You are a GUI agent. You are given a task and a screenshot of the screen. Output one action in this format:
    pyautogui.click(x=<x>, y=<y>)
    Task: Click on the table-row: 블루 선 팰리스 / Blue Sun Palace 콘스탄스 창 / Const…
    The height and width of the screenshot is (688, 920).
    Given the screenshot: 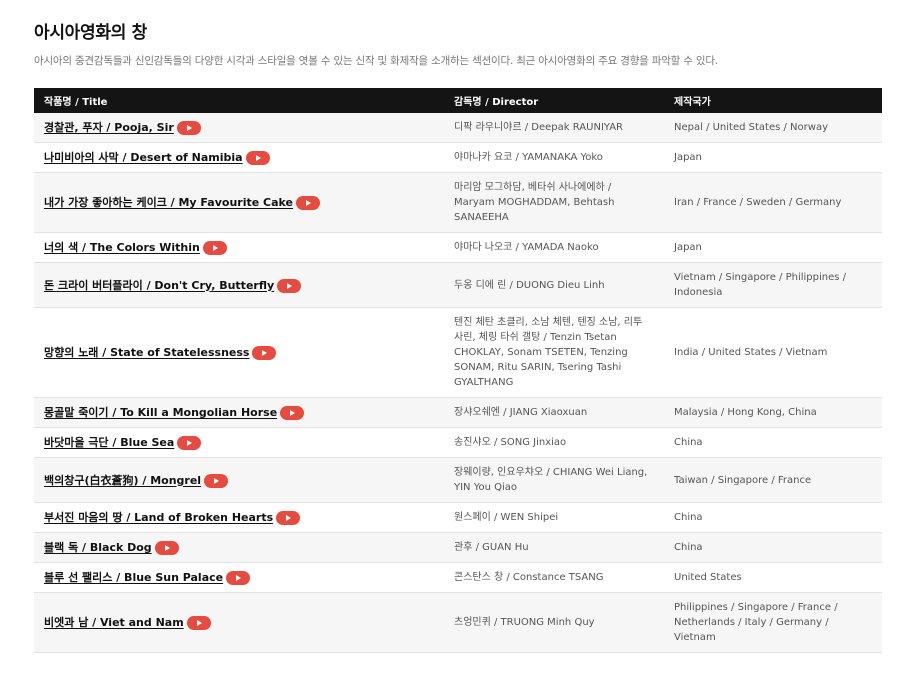 What is the action you would take?
    pyautogui.click(x=458, y=578)
    